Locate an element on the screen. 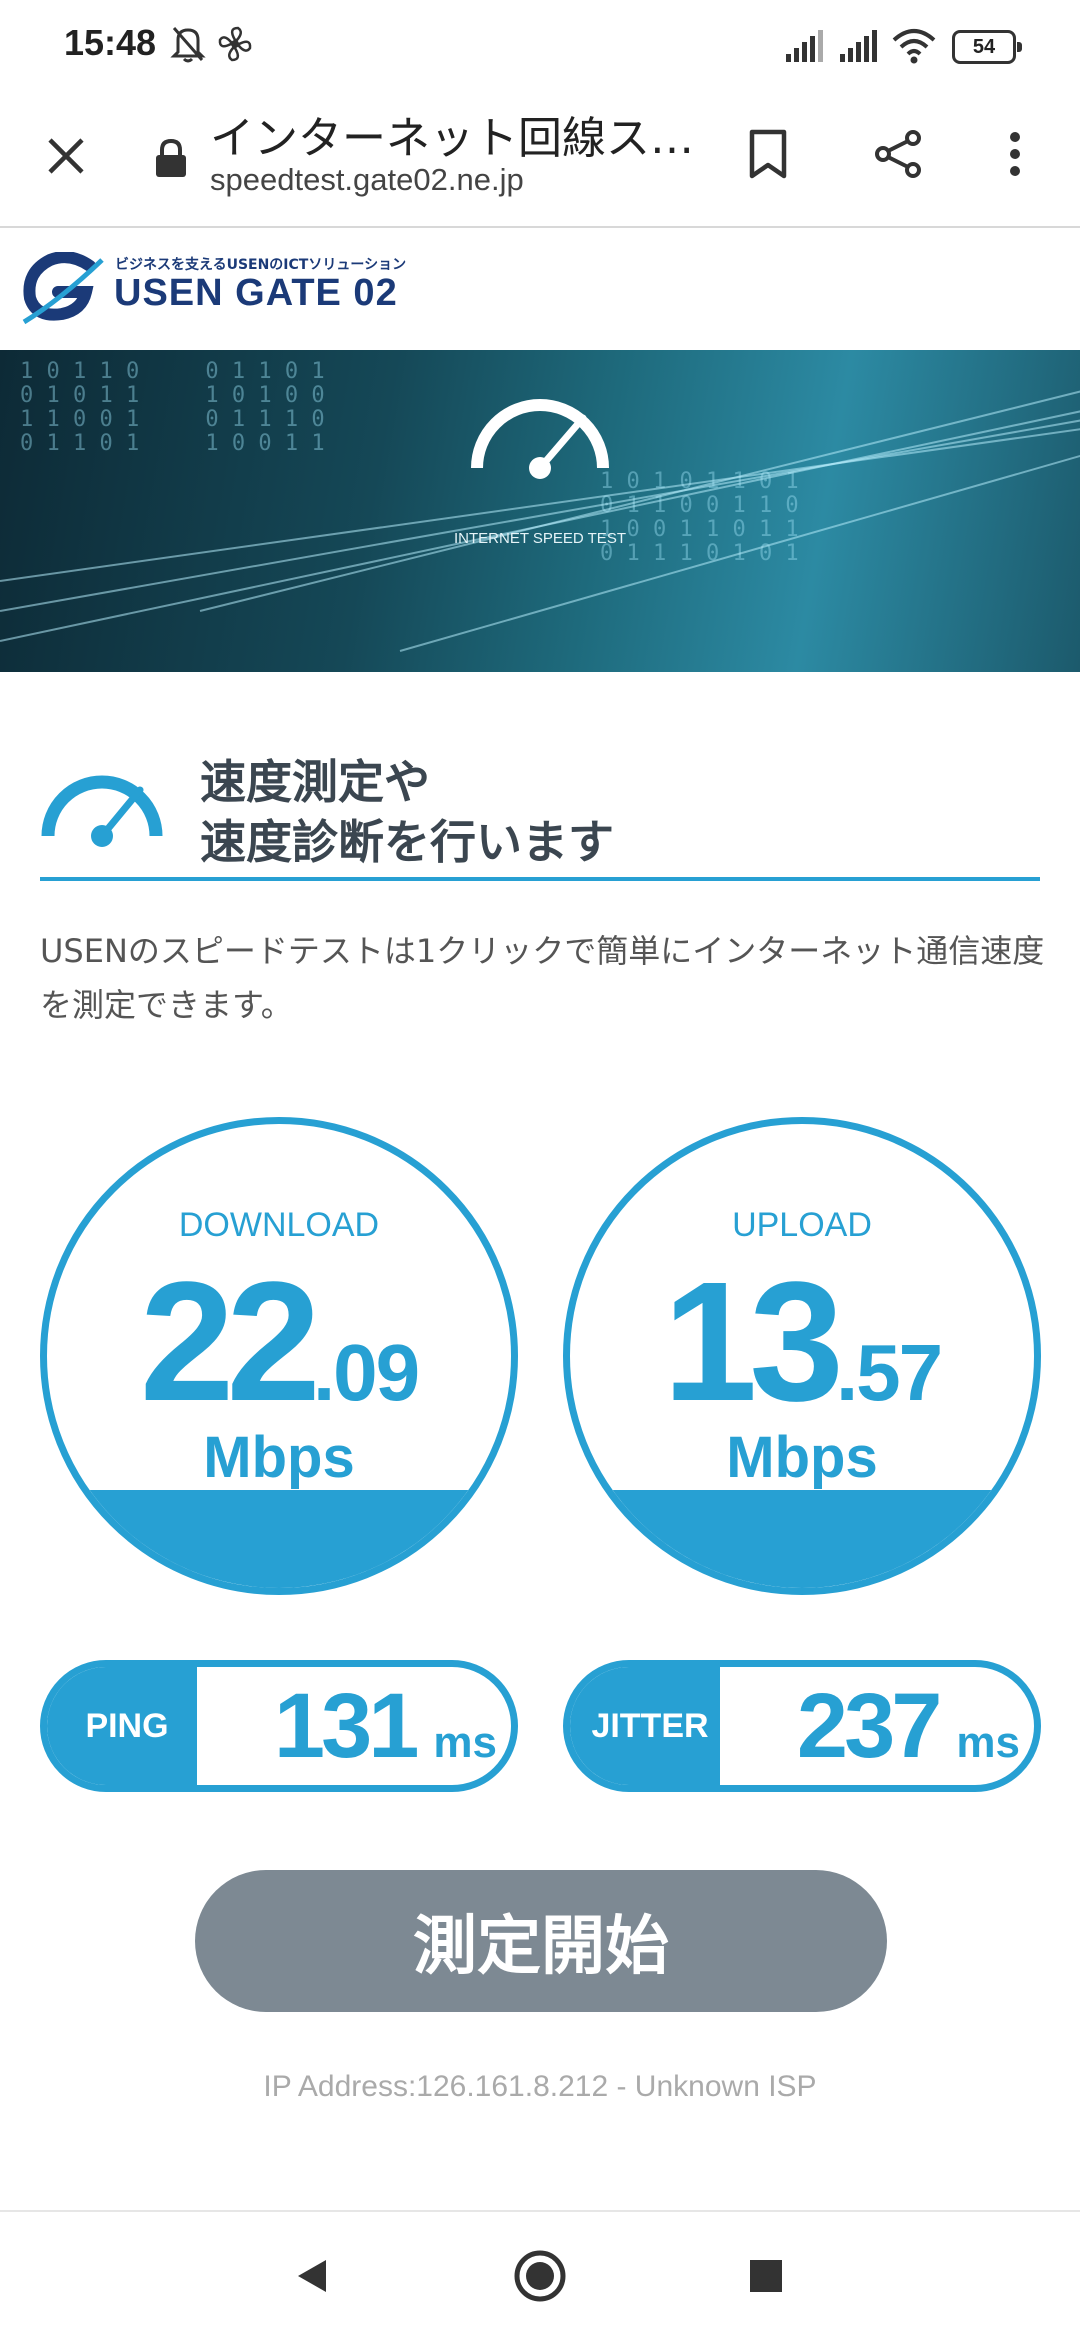 The image size is (1080, 2340). ping-result: PING 131 ms is located at coordinates (279, 1726).